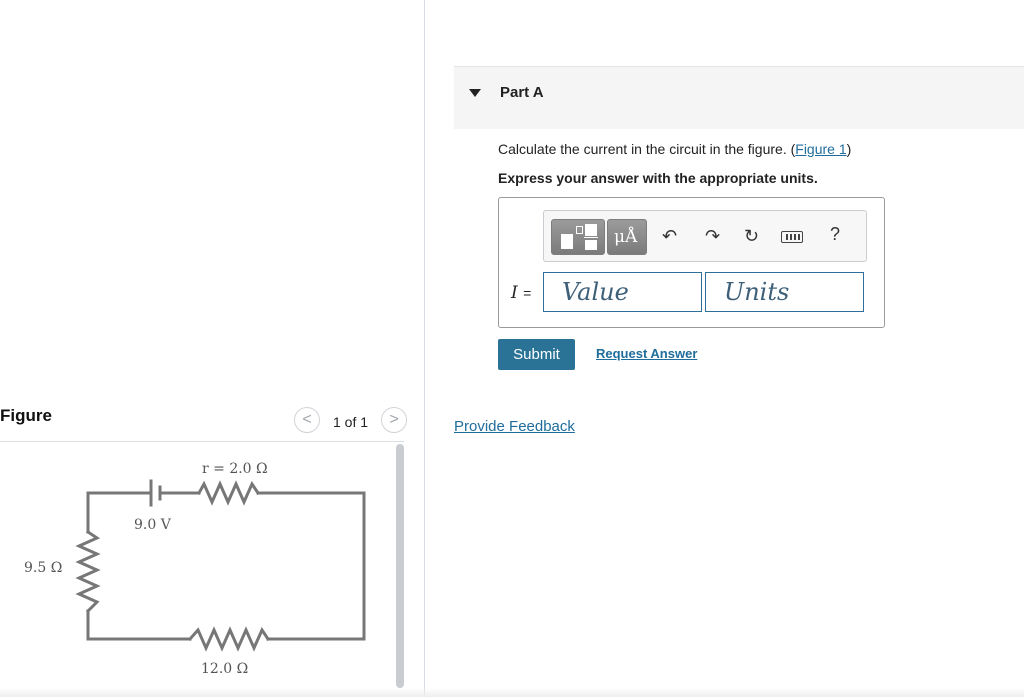 Image resolution: width=1024 pixels, height=697 pixels. Describe the element at coordinates (646, 353) in the screenshot. I see `request-answer-link: Request Answer` at that location.